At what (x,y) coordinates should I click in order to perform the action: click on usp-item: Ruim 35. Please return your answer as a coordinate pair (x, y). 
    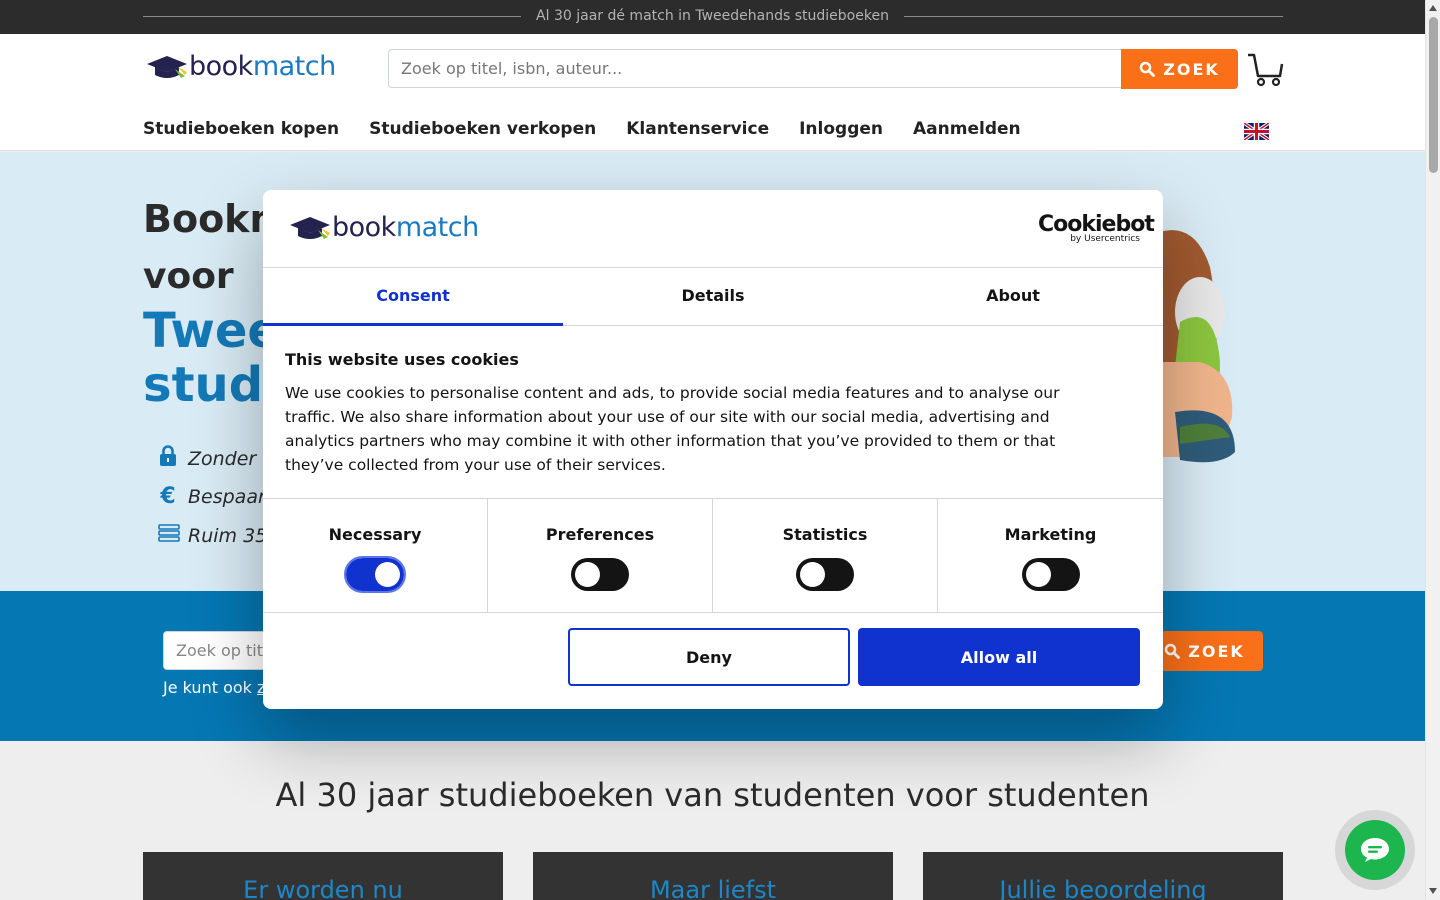
    Looking at the image, I should click on (212, 535).